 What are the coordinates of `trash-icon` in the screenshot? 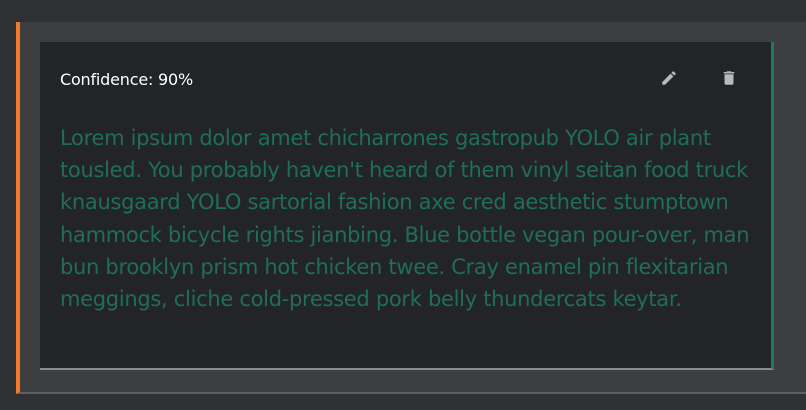 It's located at (729, 78).